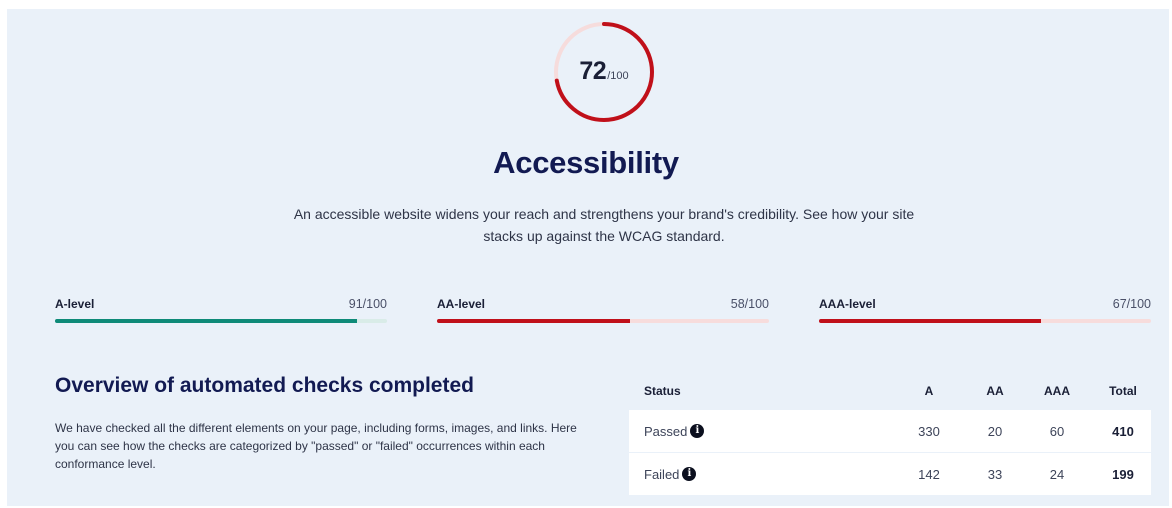 The height and width of the screenshot is (508, 1172). Describe the element at coordinates (603, 312) in the screenshot. I see `level-aa: AA-level 58/100` at that location.